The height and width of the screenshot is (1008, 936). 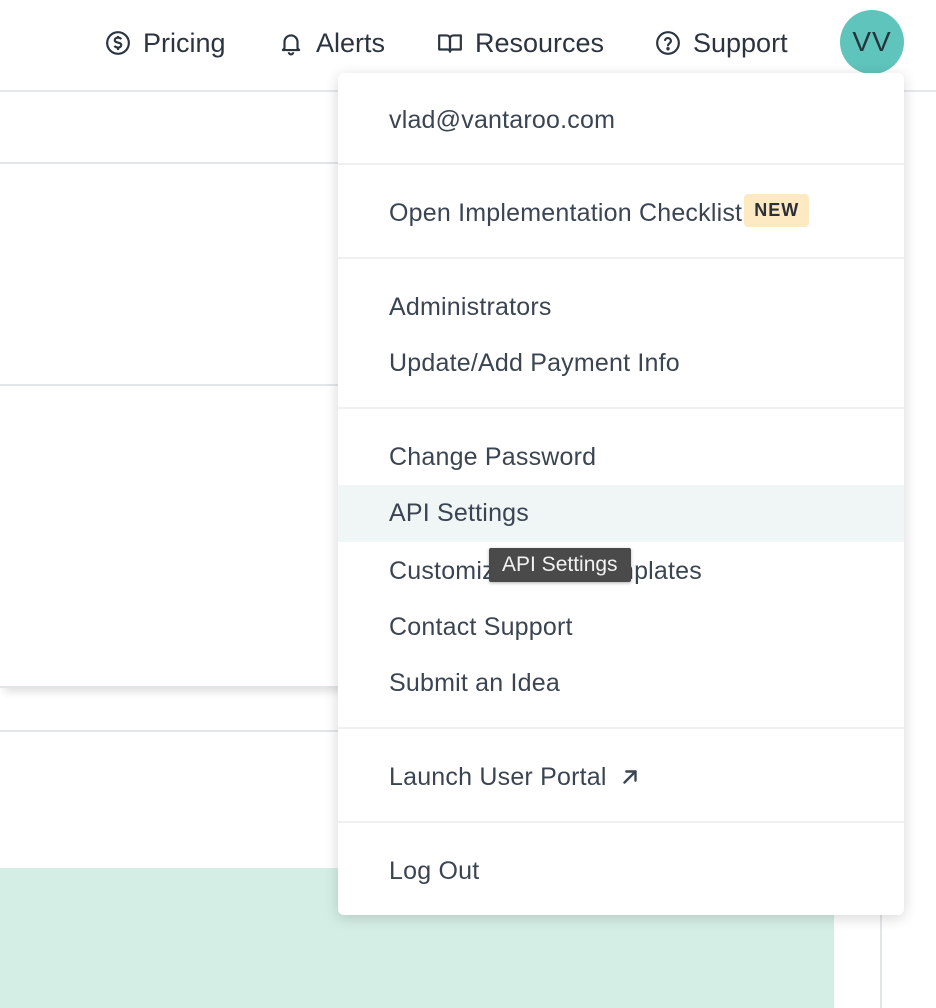 What do you see at coordinates (450, 43) in the screenshot?
I see `open-book-icon` at bounding box center [450, 43].